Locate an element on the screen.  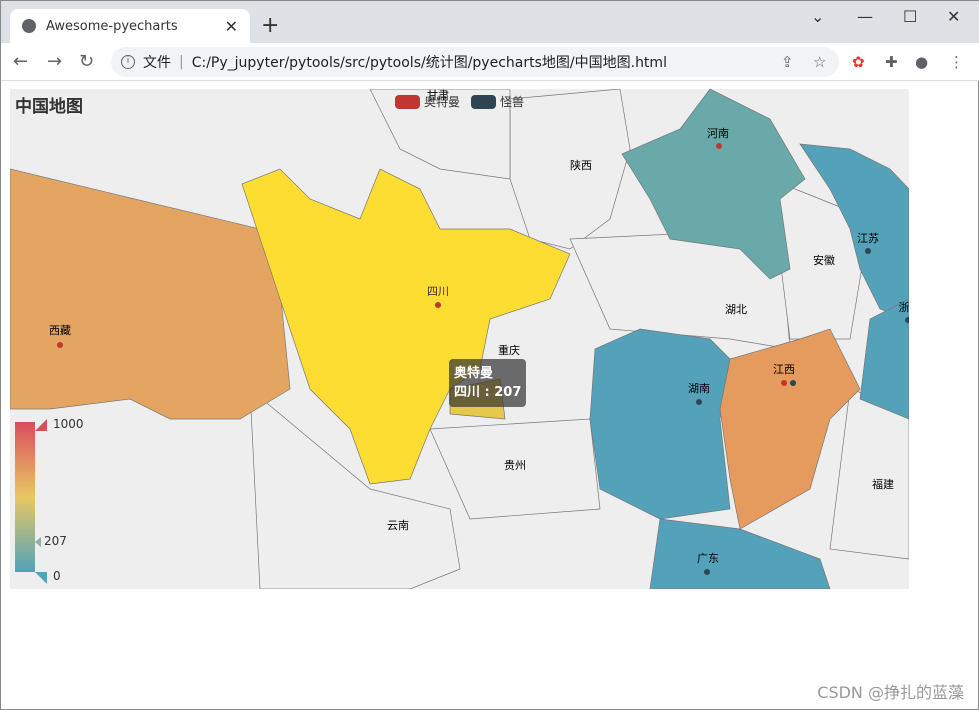
visual-map-max-label: 1000 is located at coordinates (68, 424).